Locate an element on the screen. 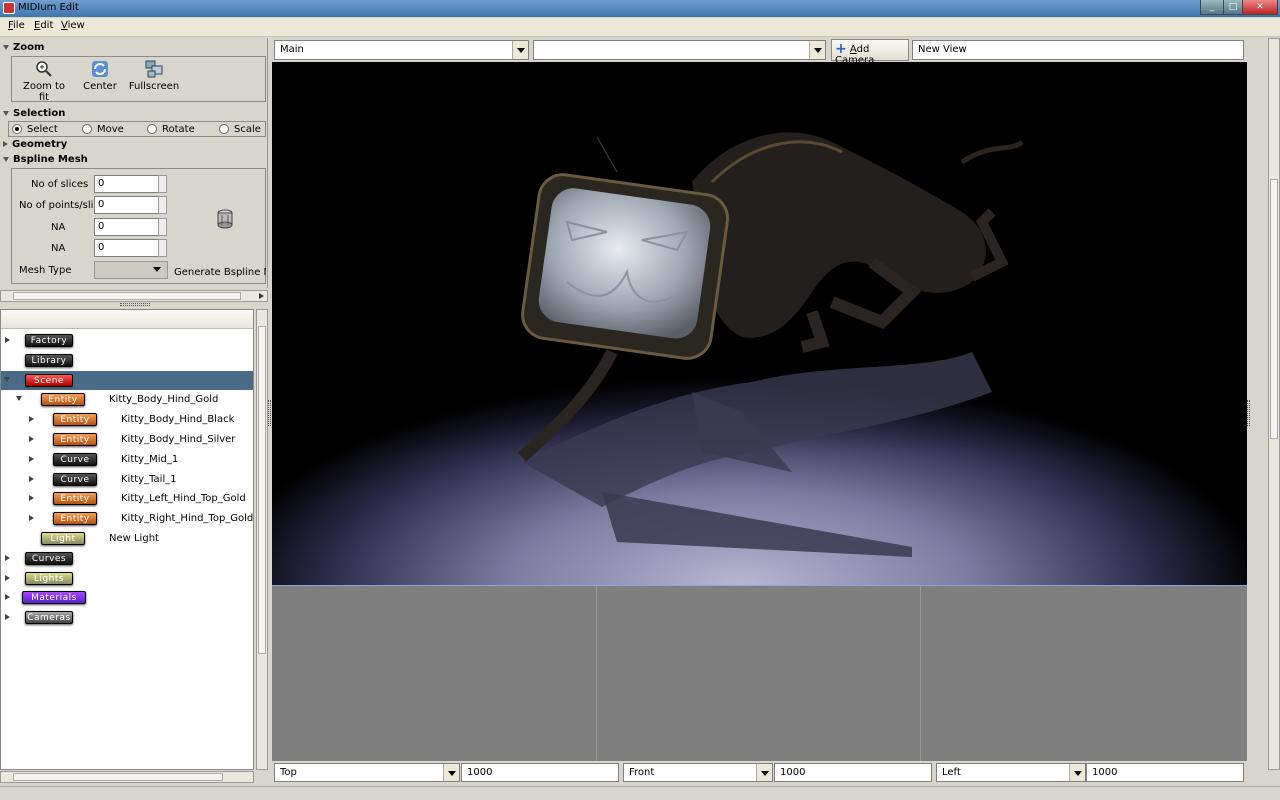 The width and height of the screenshot is (1280, 800). zoom-to-fit-button: Zoom to fit is located at coordinates (44, 81).